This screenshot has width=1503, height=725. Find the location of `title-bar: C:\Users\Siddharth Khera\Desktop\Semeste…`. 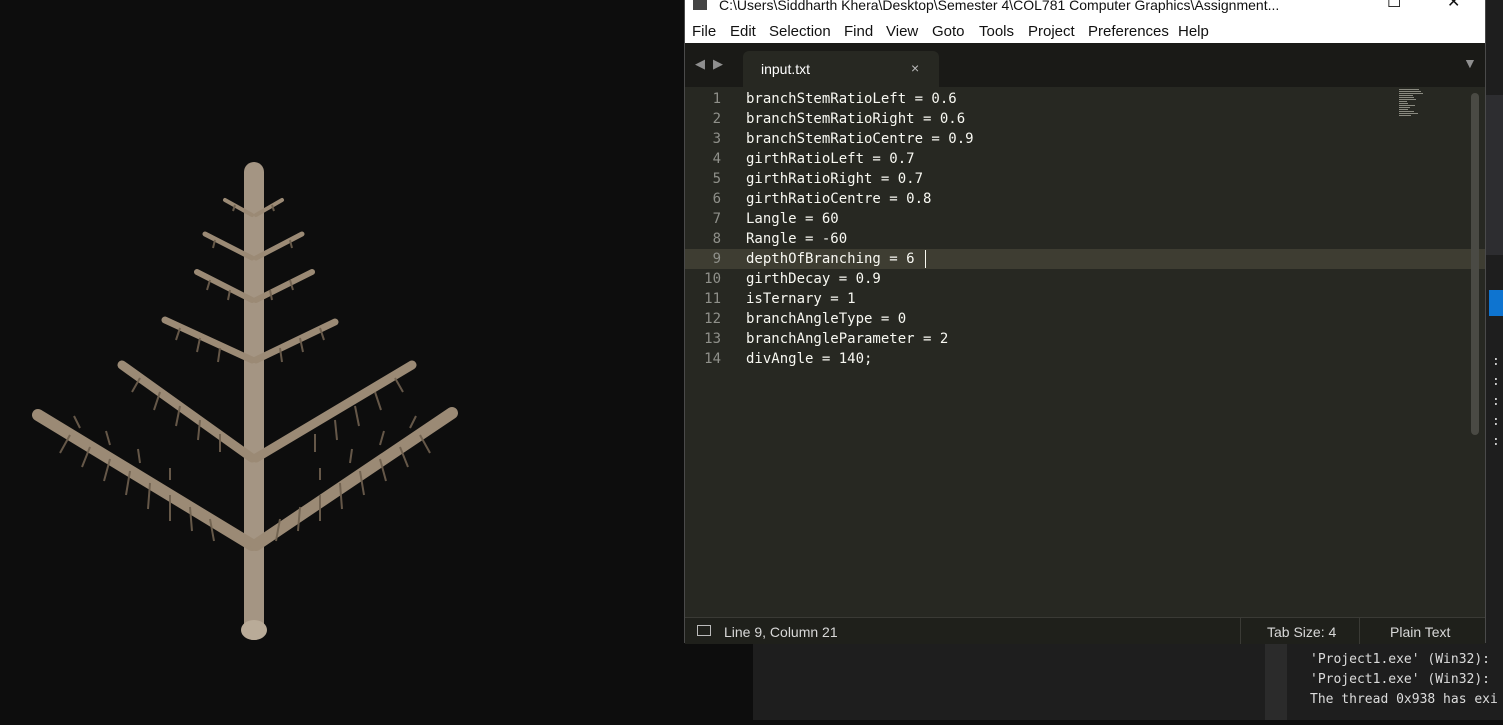

title-bar: C:\Users\Siddharth Khera\Desktop\Semeste… is located at coordinates (1085, 7).